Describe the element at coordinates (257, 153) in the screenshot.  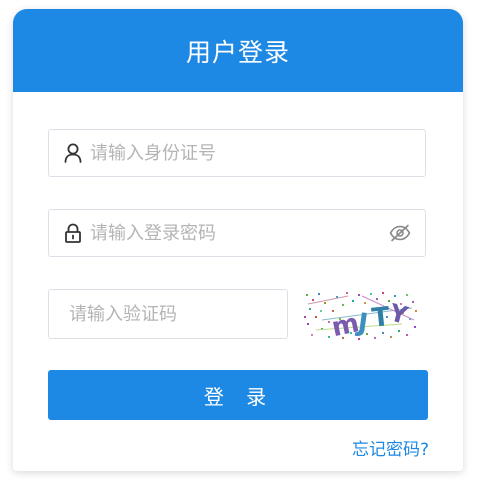
I see `id-number-input` at that location.